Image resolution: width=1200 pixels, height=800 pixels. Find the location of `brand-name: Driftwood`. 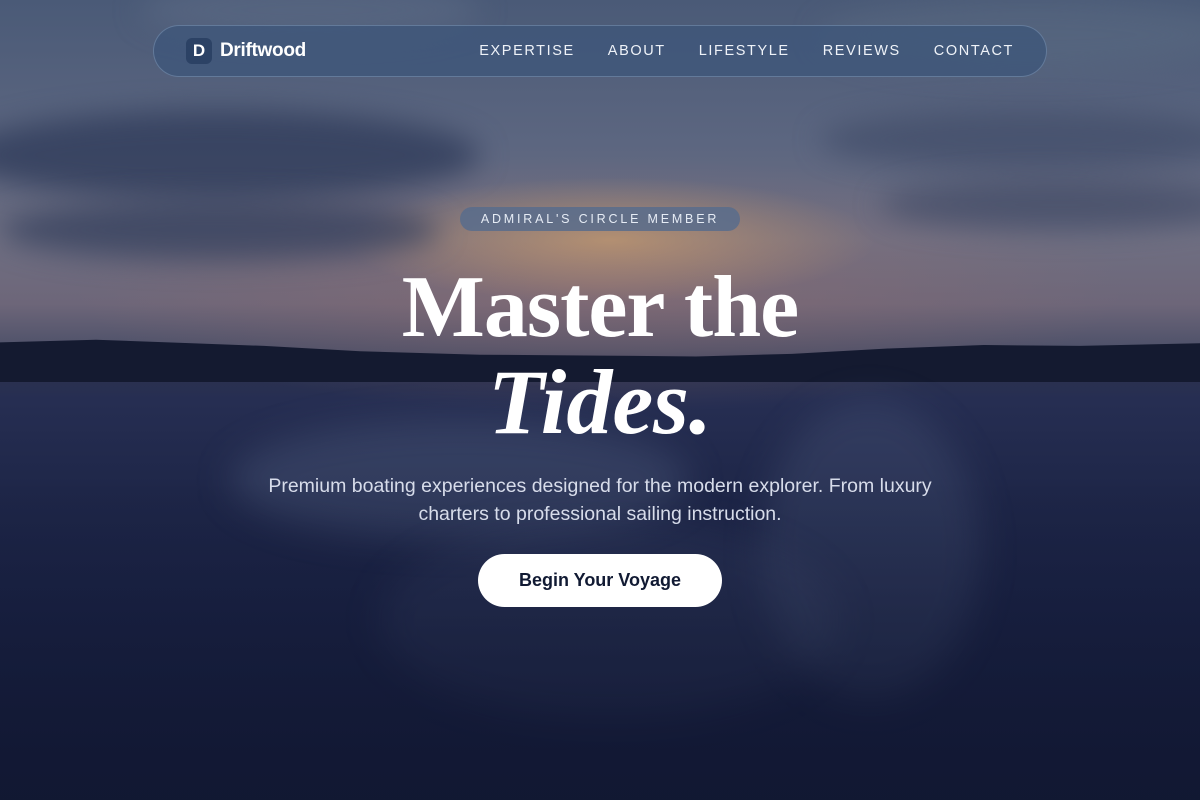

brand-name: Driftwood is located at coordinates (263, 50).